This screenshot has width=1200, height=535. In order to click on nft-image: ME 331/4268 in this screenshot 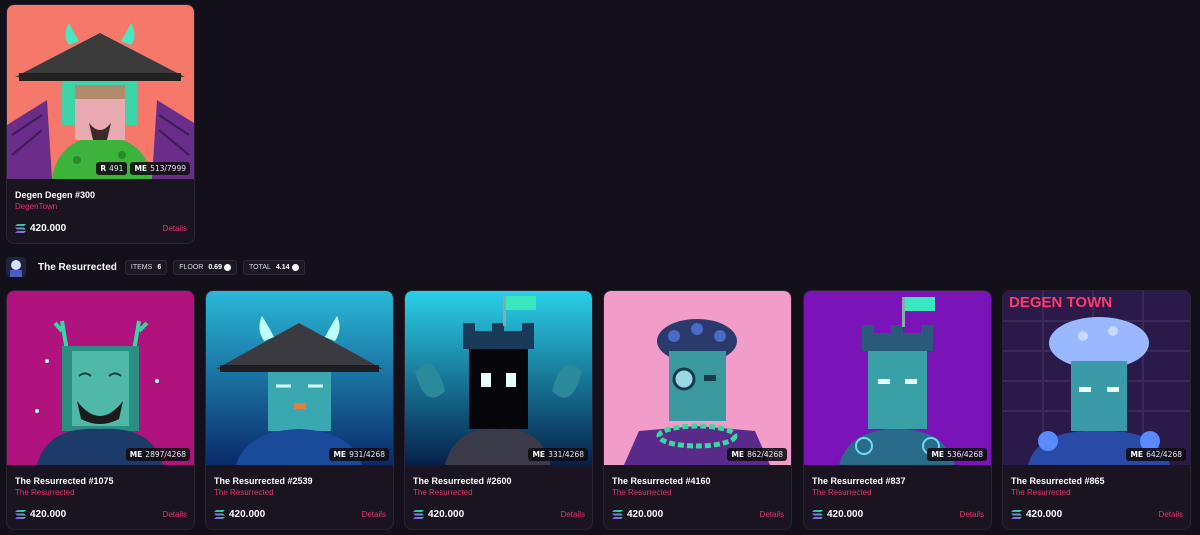, I will do `click(498, 378)`.